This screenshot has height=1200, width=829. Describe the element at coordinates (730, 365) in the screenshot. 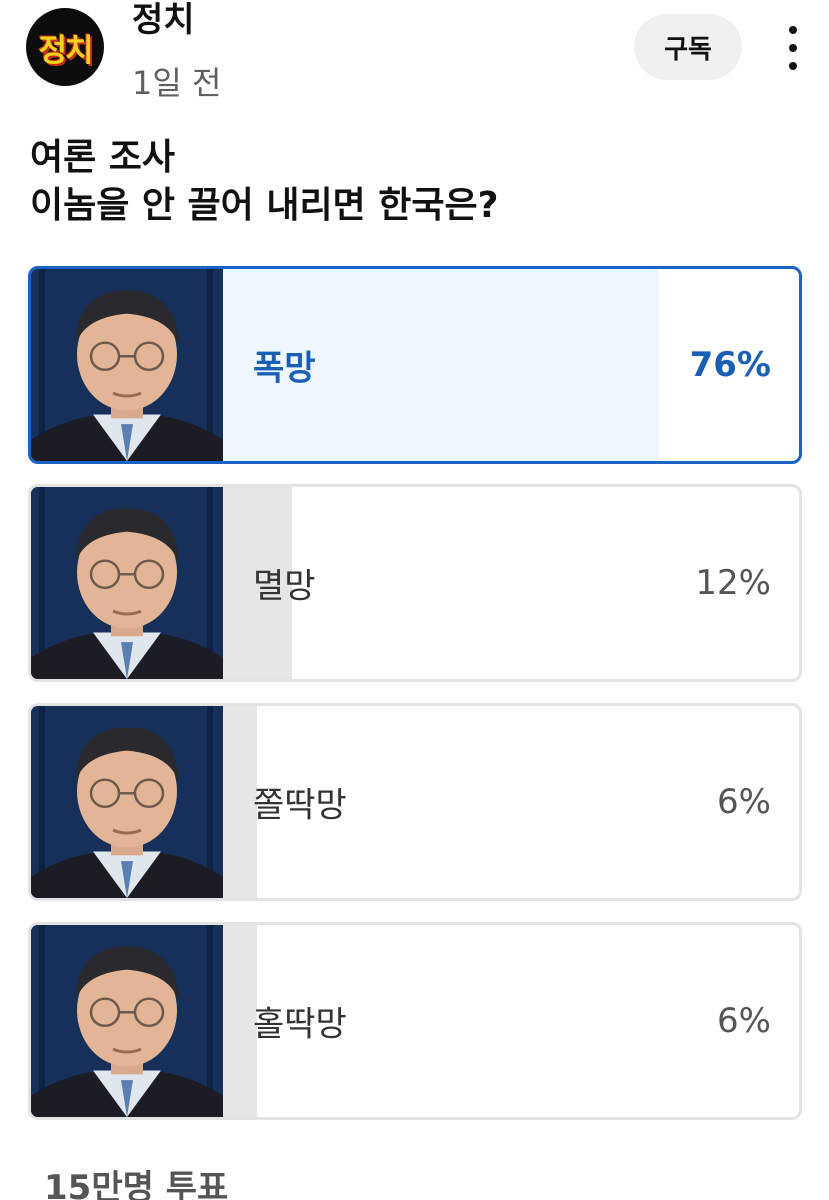

I see `option-percent: 76%` at that location.